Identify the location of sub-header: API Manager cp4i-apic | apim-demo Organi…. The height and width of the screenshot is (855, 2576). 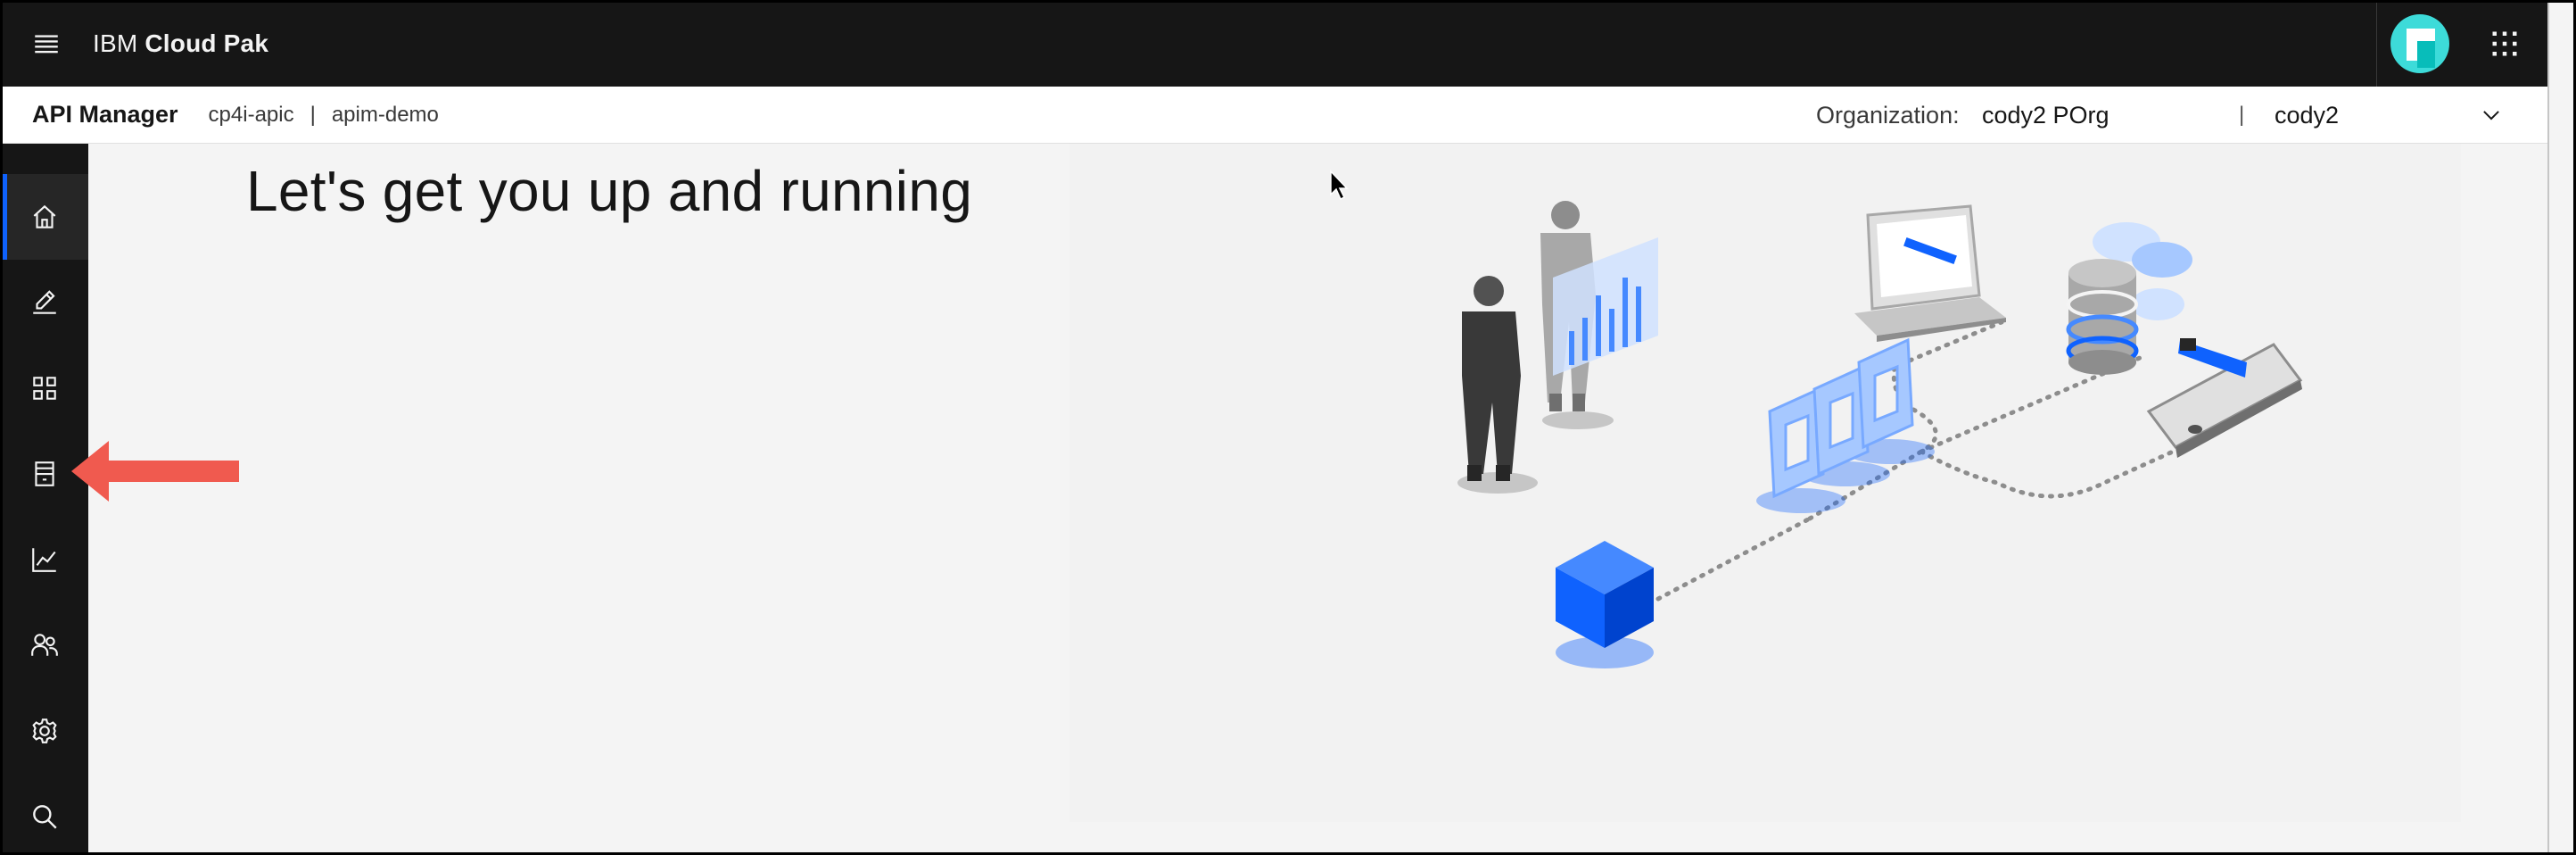
(1273, 115).